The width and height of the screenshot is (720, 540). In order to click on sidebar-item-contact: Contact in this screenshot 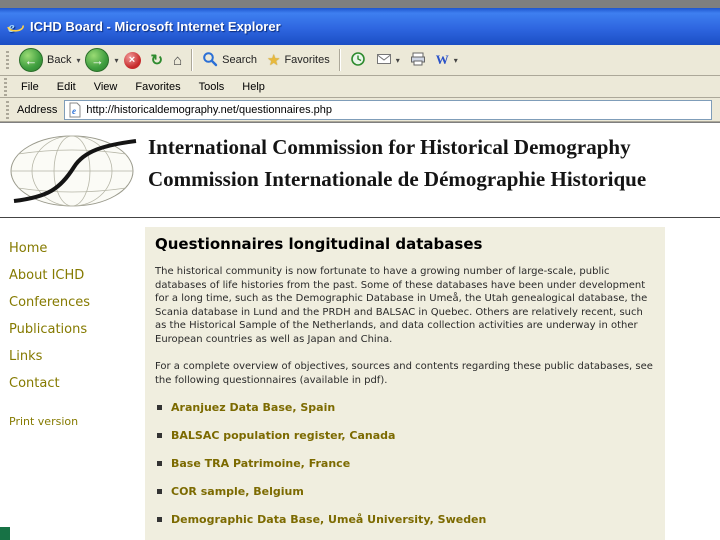, I will do `click(34, 383)`.